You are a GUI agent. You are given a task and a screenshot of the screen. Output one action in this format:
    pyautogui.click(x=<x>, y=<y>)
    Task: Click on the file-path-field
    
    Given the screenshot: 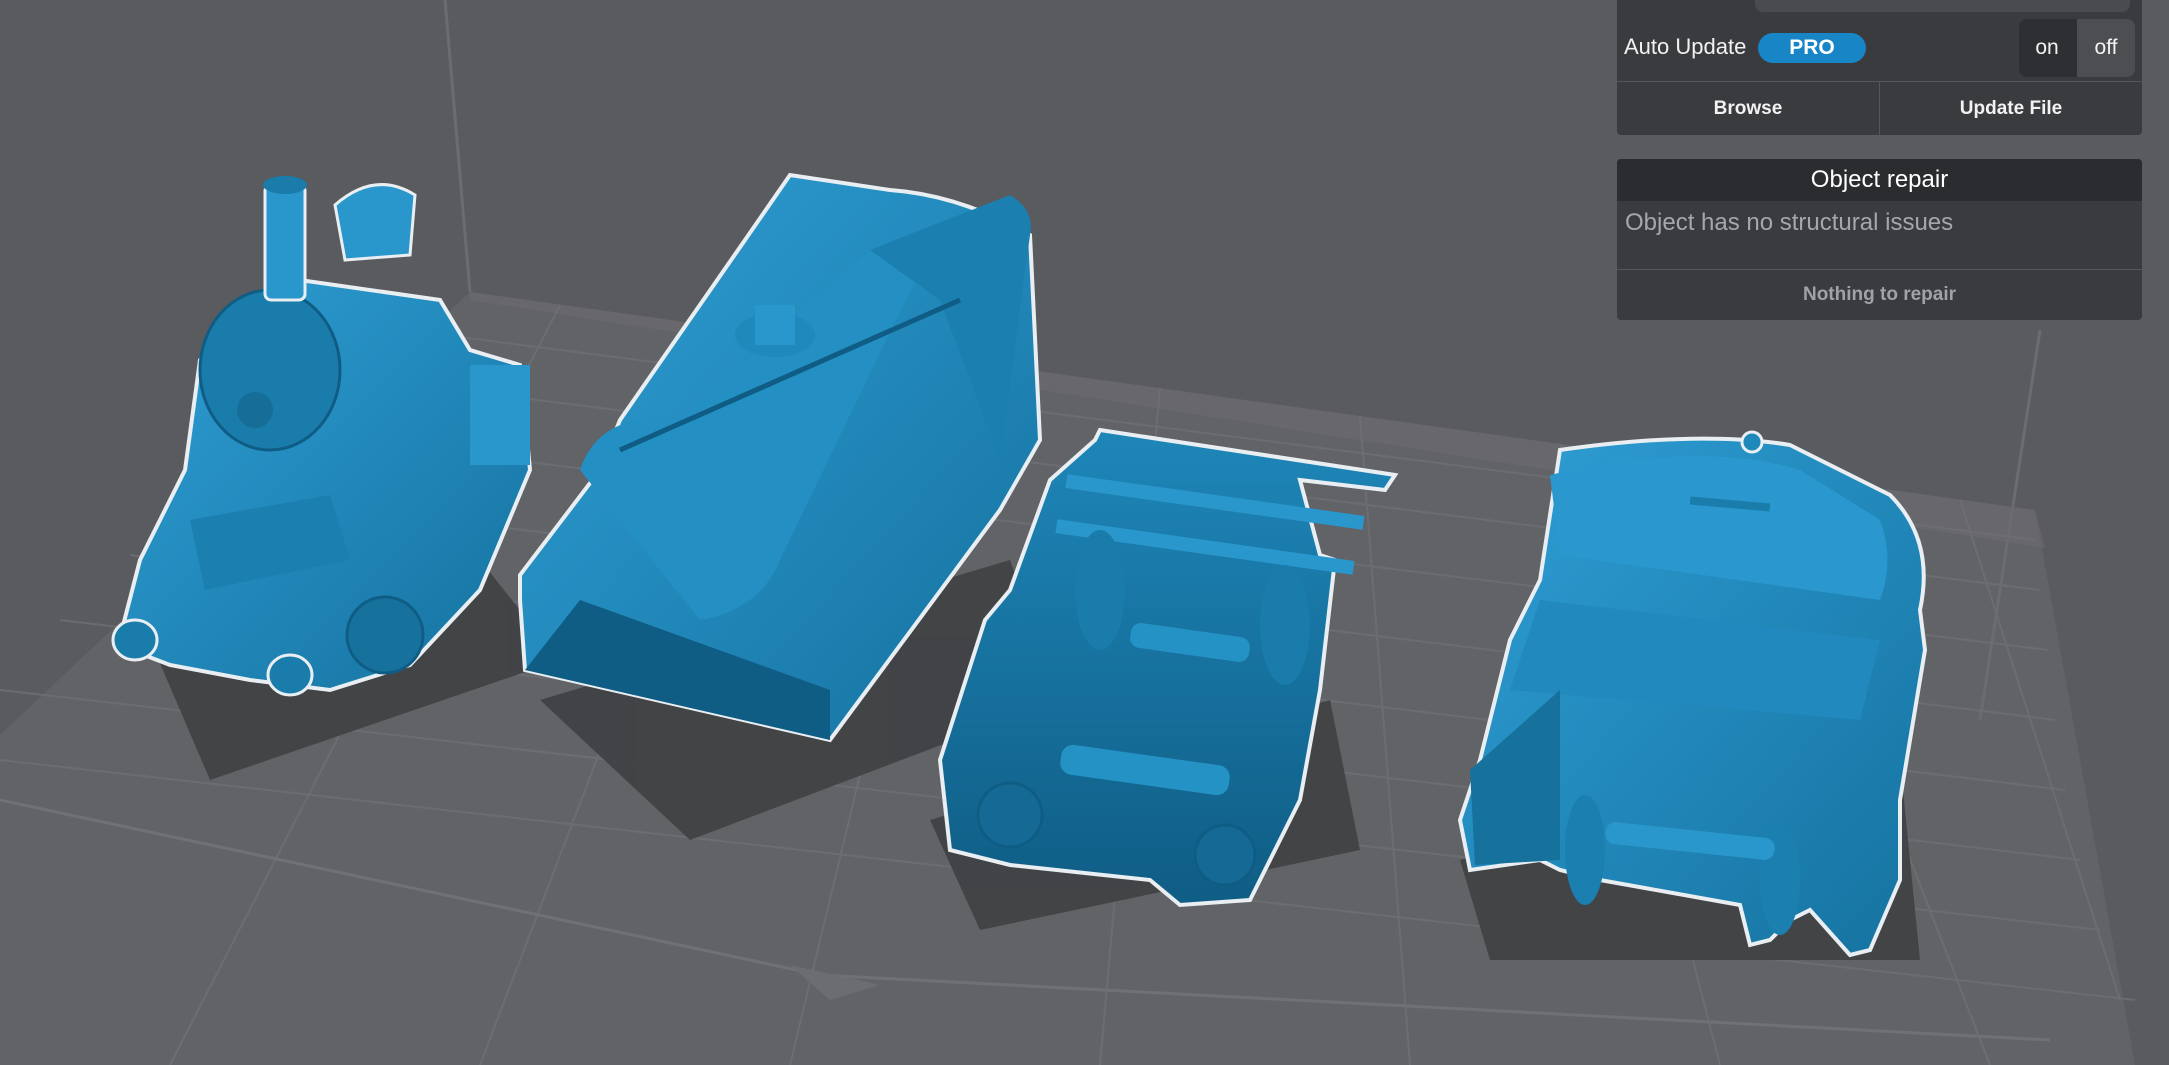 What is the action you would take?
    pyautogui.click(x=1942, y=6)
    